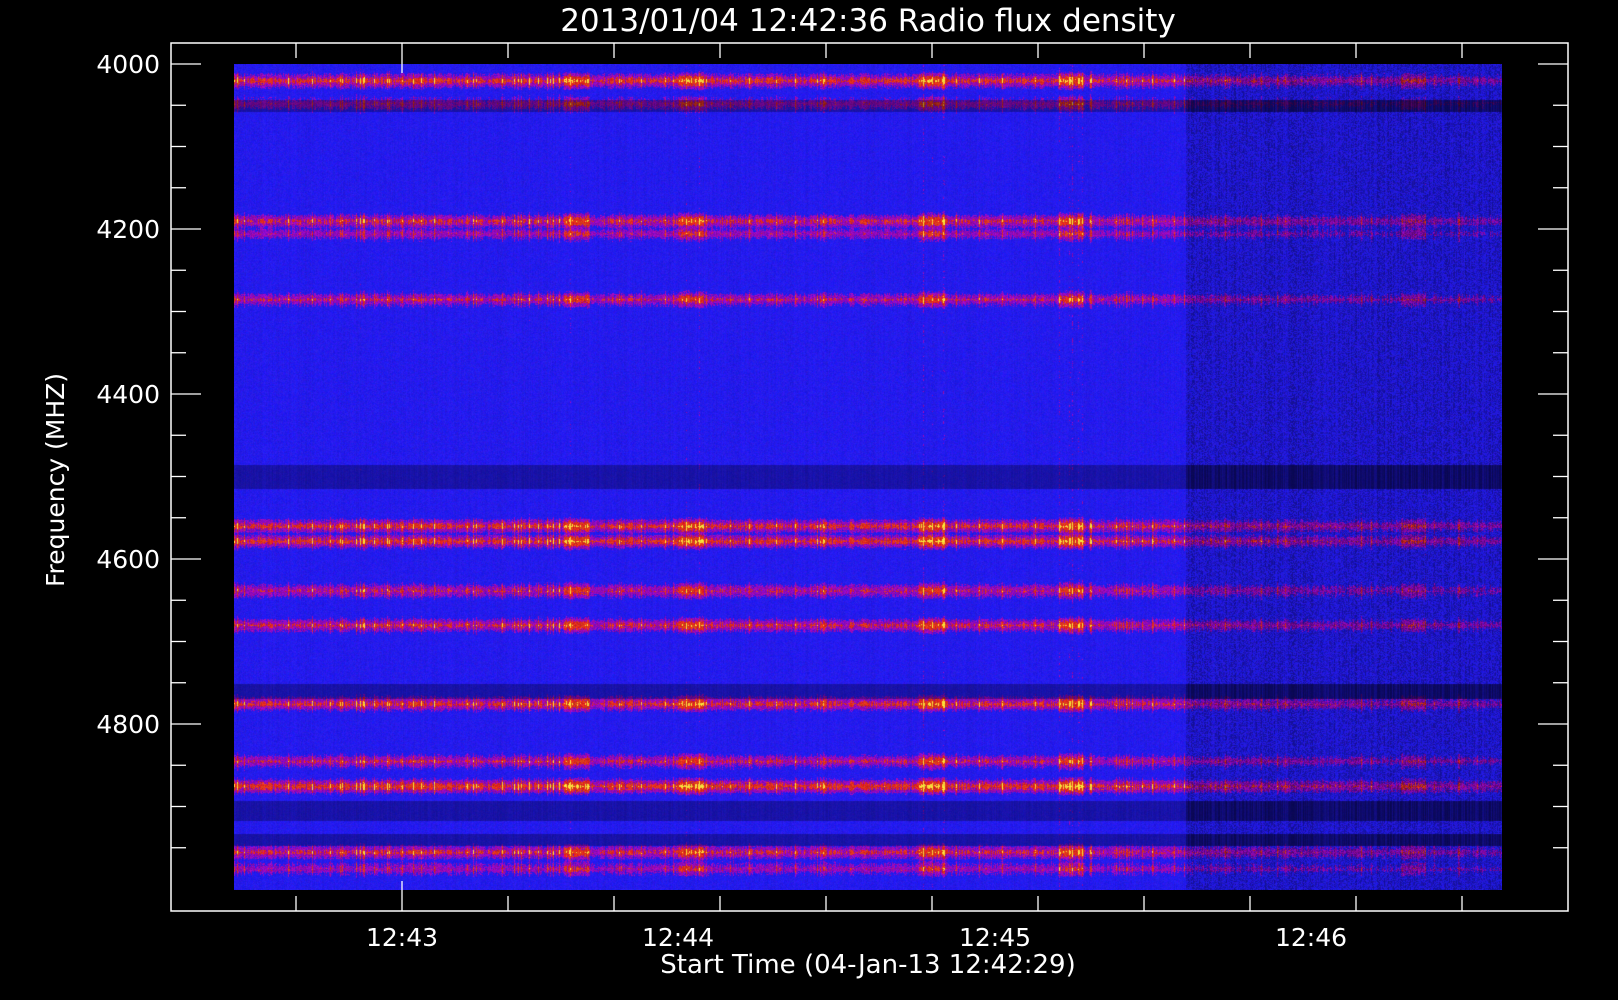 This screenshot has width=1618, height=1000. I want to click on x-tick-label: 12:46, so click(1311, 937).